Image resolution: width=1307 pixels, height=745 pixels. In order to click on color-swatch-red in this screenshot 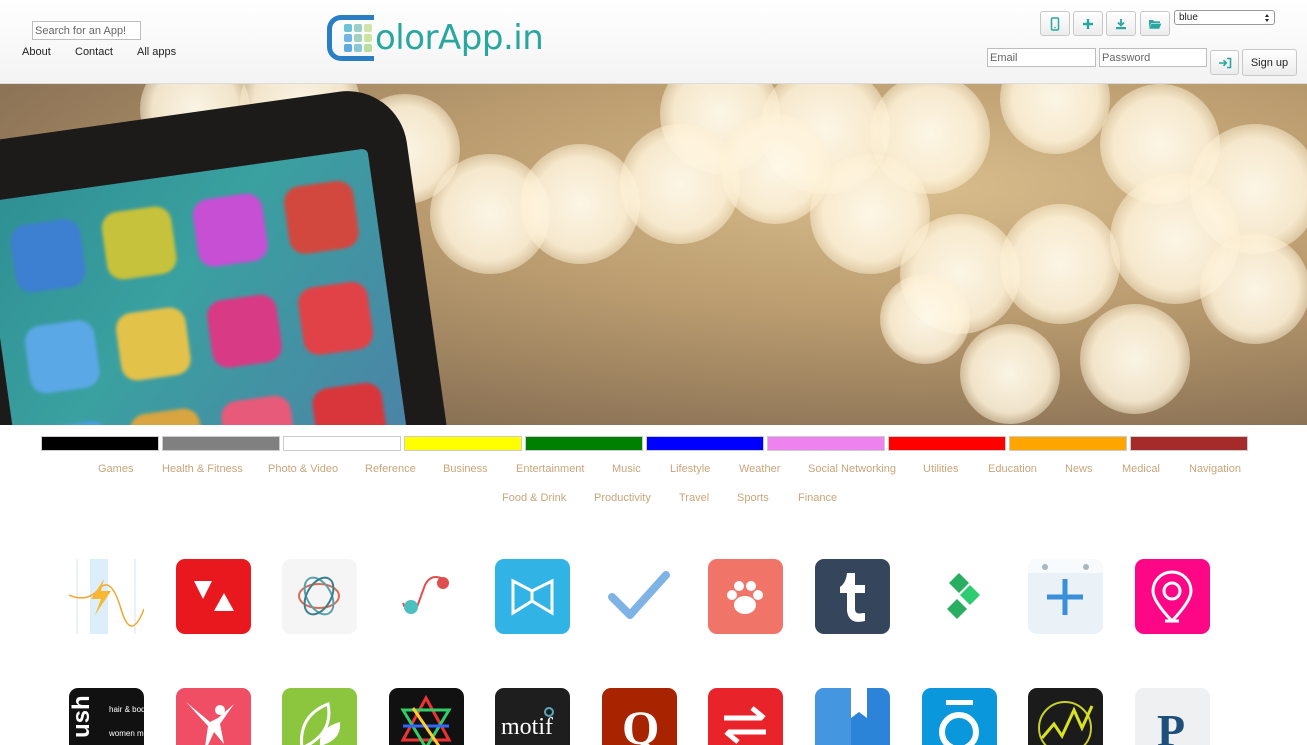, I will do `click(947, 443)`.